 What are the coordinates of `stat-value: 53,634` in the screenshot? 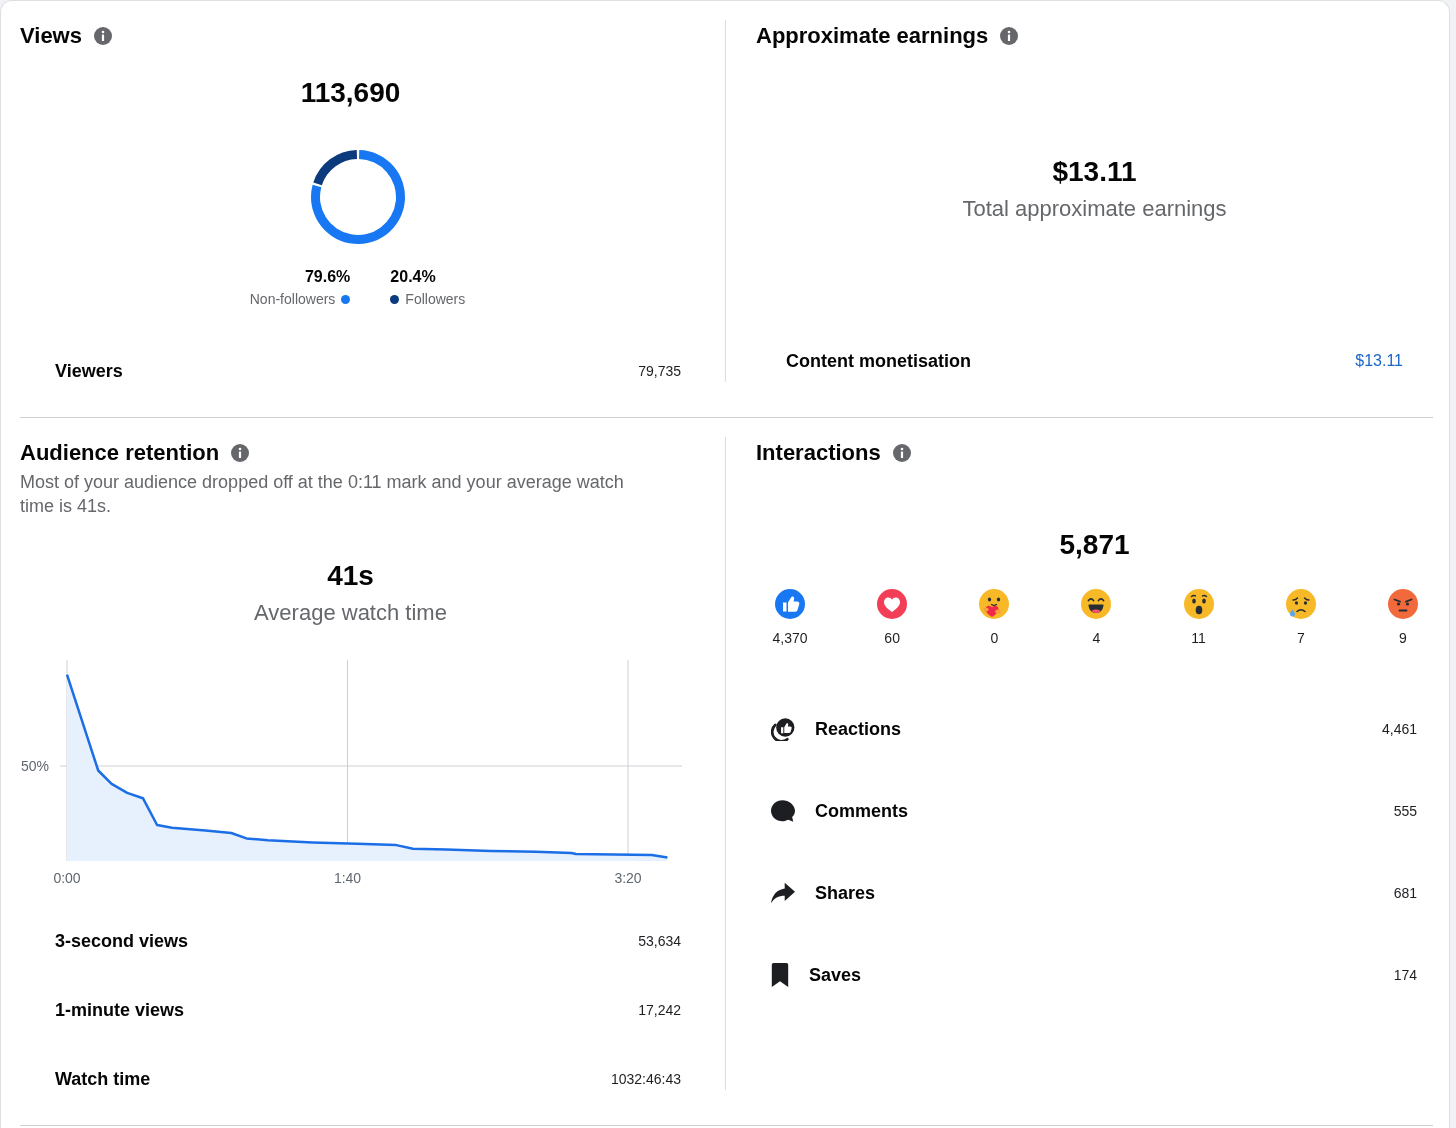 It's located at (659, 941).